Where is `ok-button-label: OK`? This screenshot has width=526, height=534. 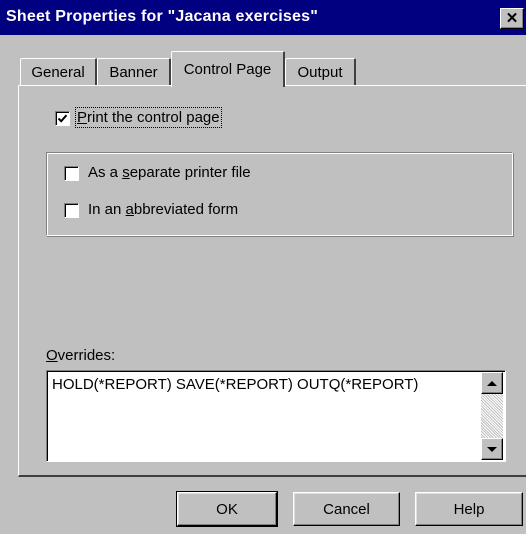 ok-button-label: OK is located at coordinates (227, 509).